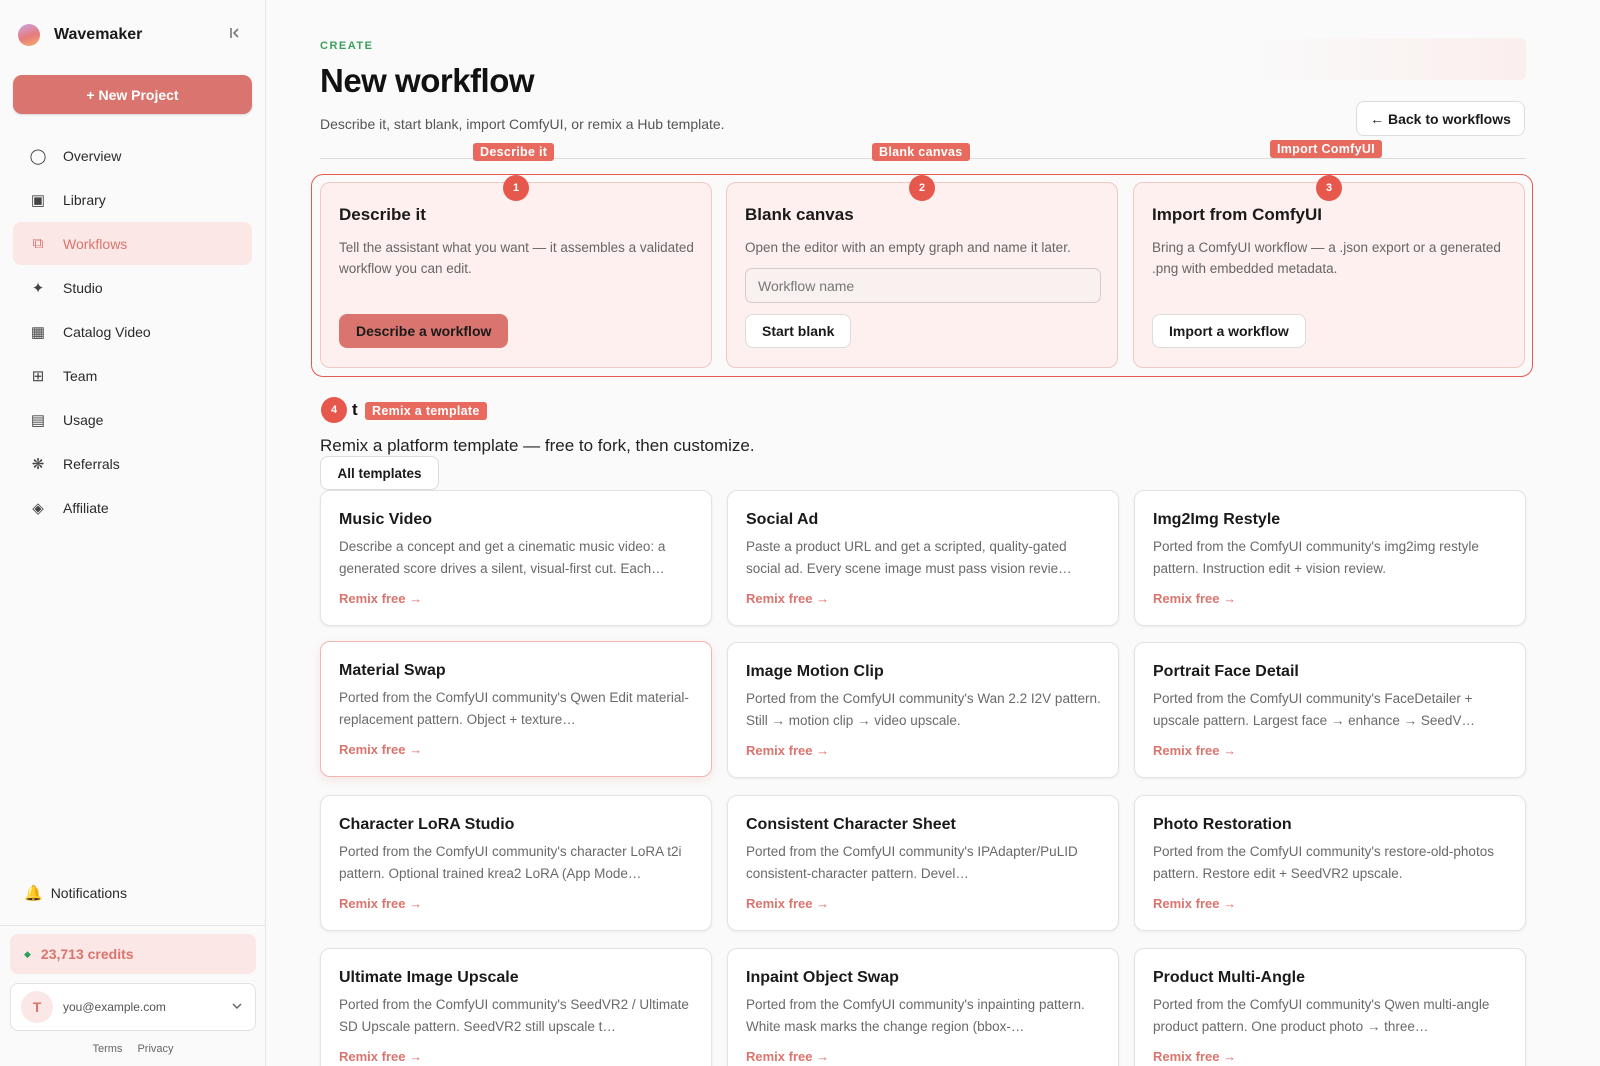 The width and height of the screenshot is (1600, 1066). What do you see at coordinates (1329, 188) in the screenshot?
I see `step-marker-3: 3` at bounding box center [1329, 188].